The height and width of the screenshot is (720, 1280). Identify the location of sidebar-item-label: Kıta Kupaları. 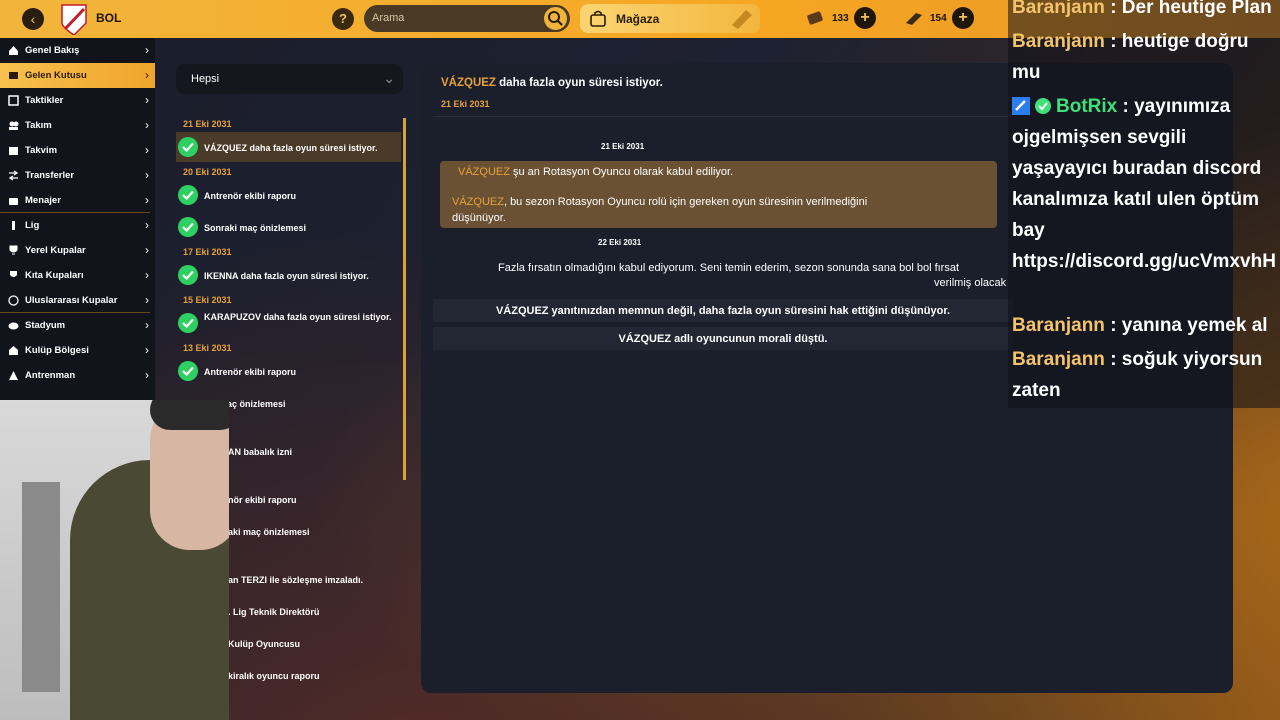
(54, 275).